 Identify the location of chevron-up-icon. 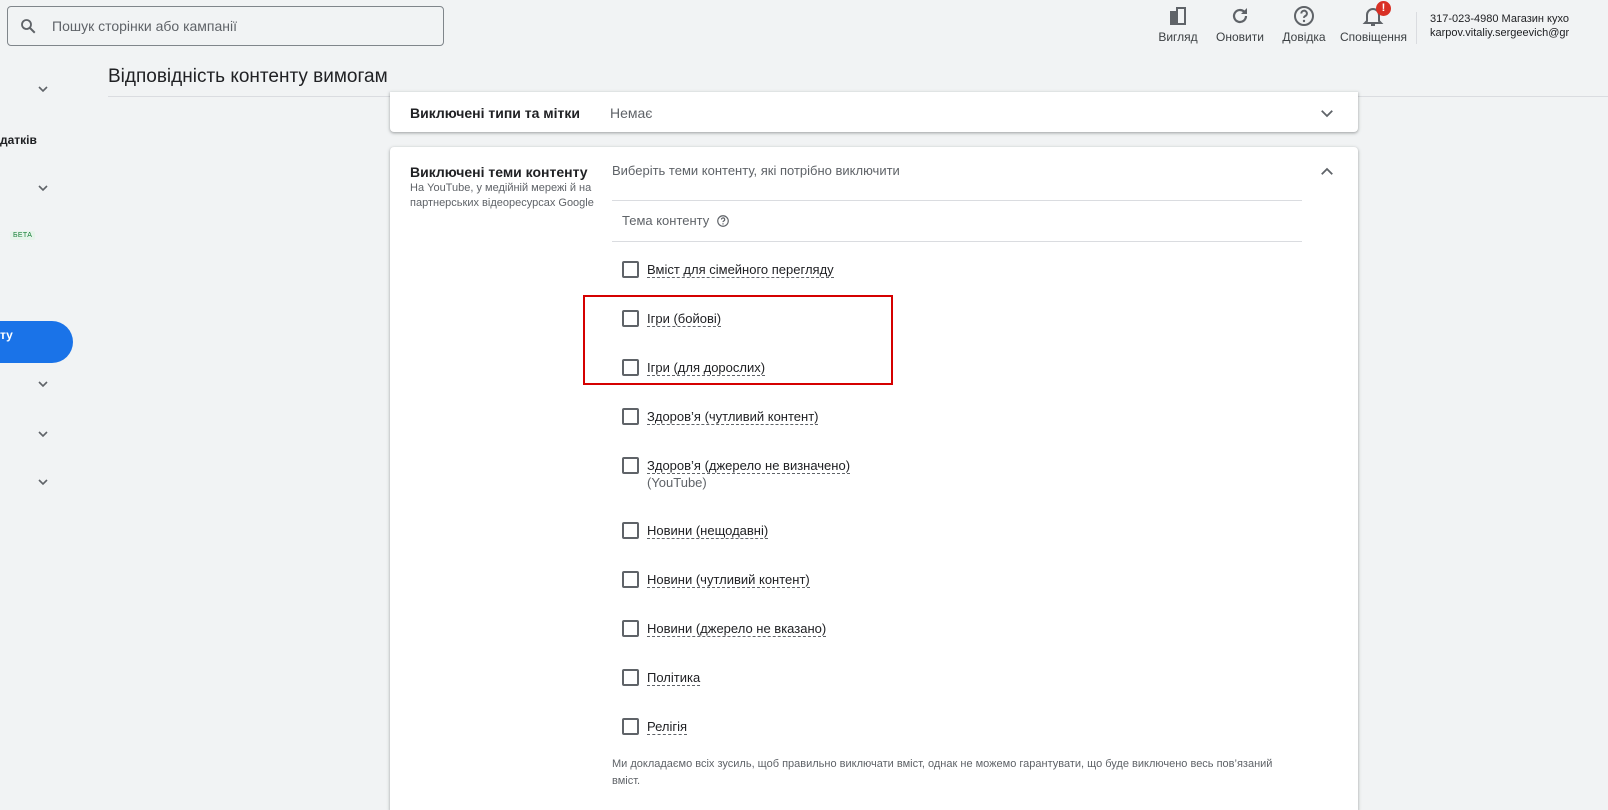
(1327, 172).